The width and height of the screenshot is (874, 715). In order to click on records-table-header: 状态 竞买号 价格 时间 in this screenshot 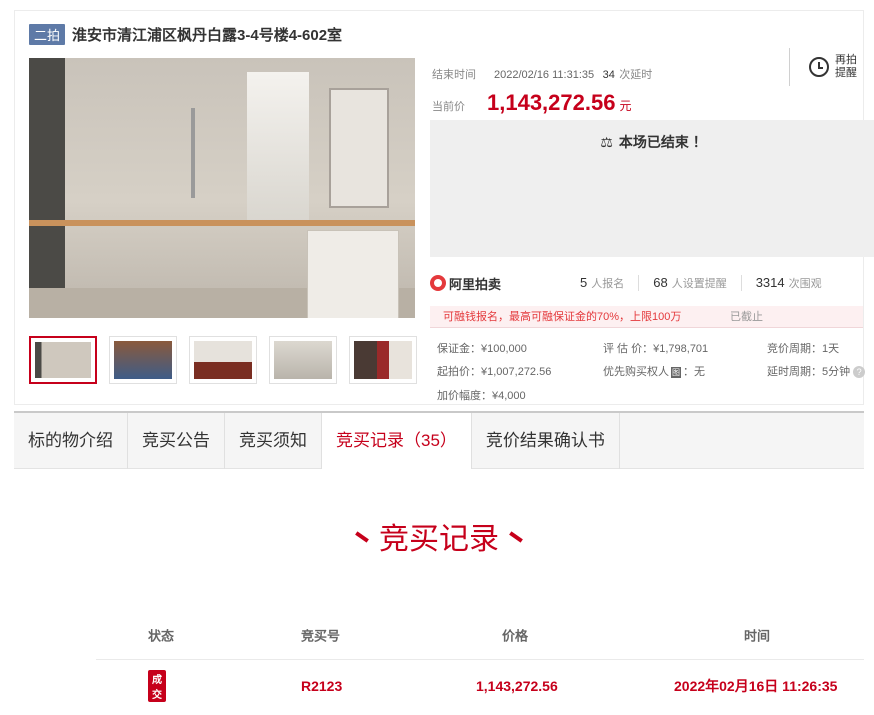, I will do `click(480, 635)`.